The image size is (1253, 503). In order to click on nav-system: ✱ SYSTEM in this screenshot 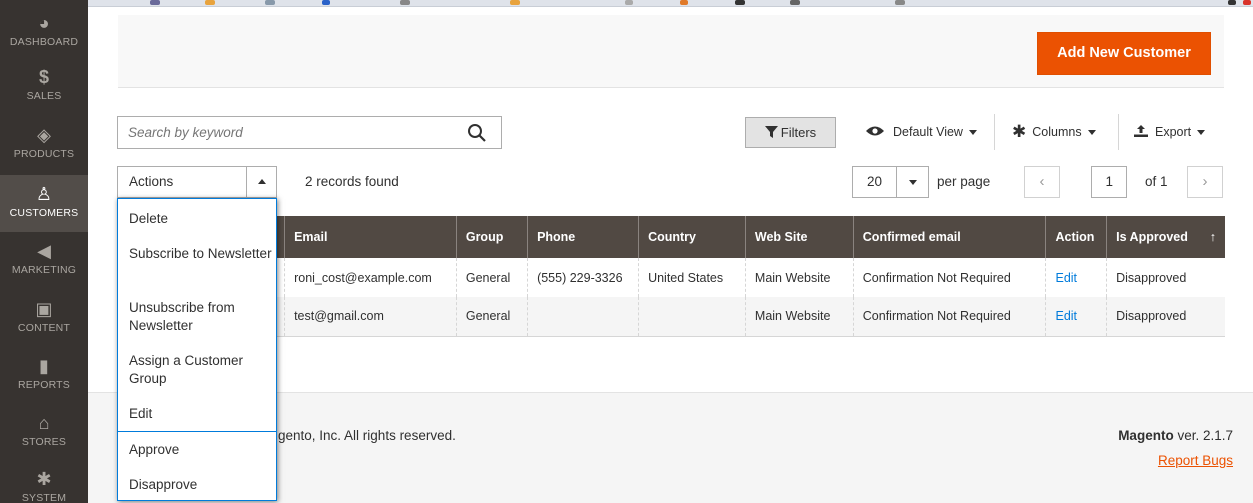, I will do `click(44, 485)`.